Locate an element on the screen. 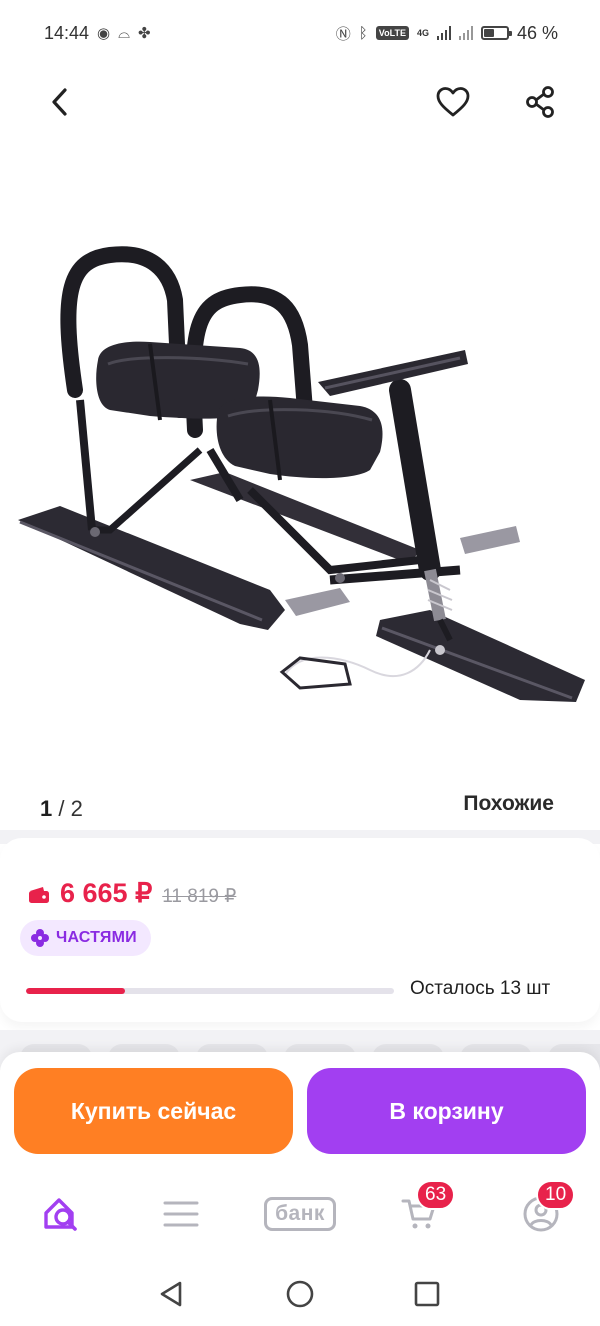 The width and height of the screenshot is (600, 1326). tab-bank: банк is located at coordinates (300, 1214).